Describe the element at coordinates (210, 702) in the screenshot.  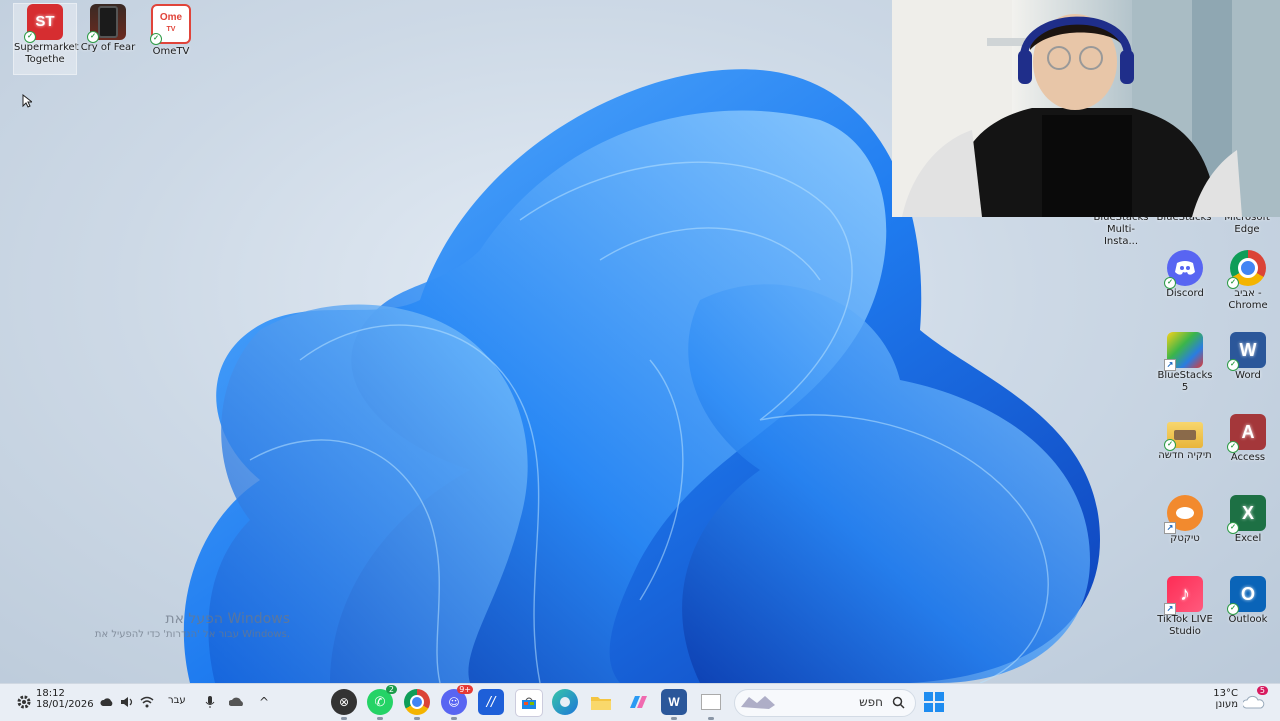
I see `microphone-icon` at that location.